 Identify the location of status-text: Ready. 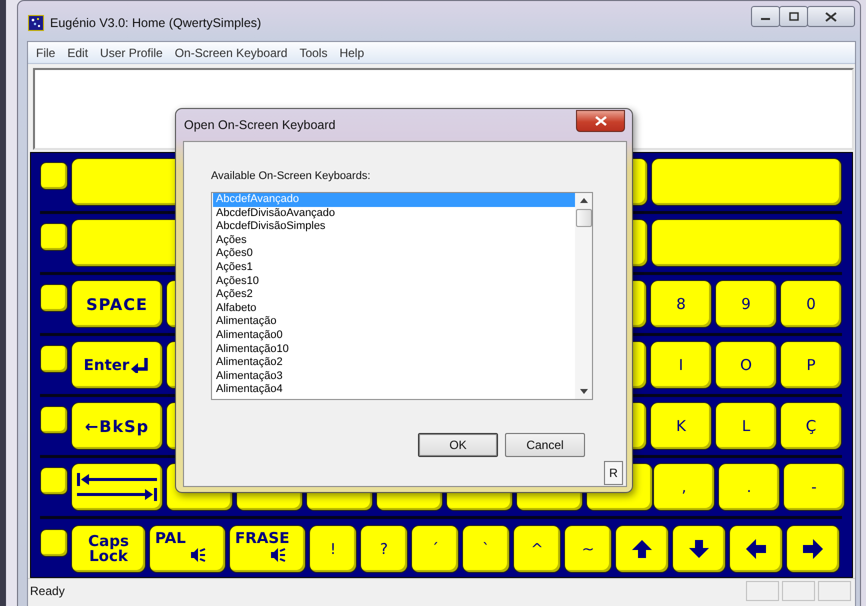
(47, 591).